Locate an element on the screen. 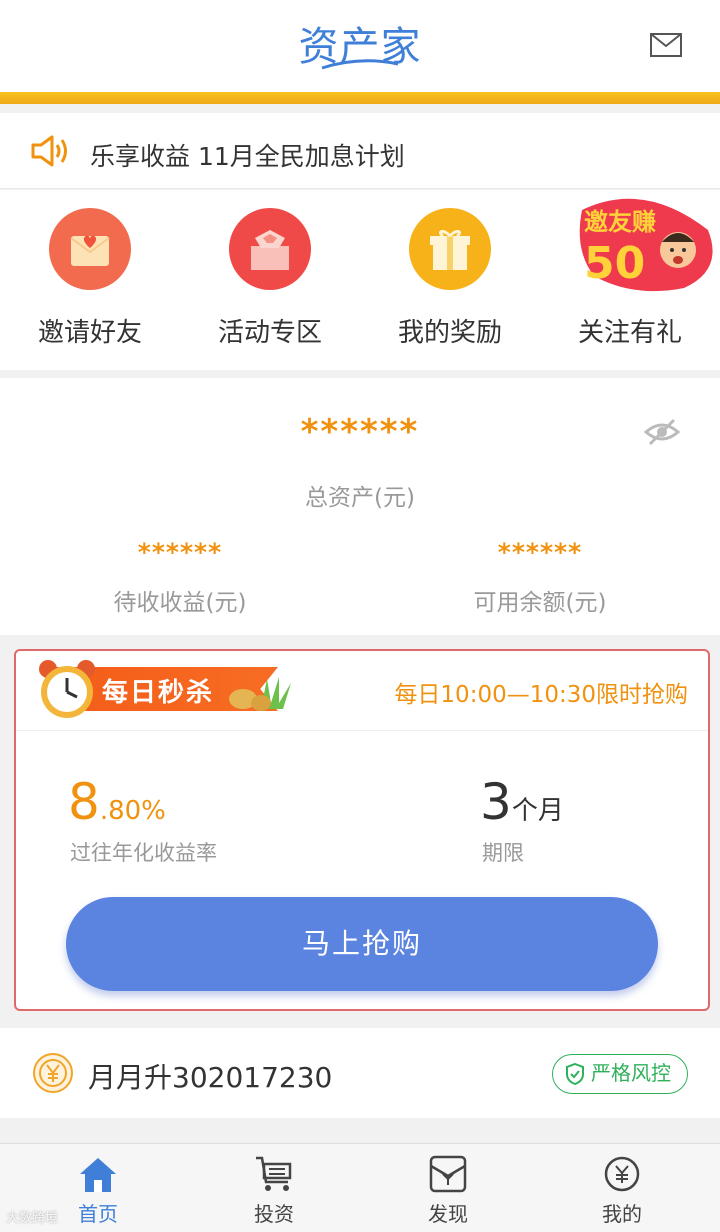 This screenshot has height=1232, width=720. bottom-tab-bar: 首页 投资 发现 我的 is located at coordinates (360, 1187).